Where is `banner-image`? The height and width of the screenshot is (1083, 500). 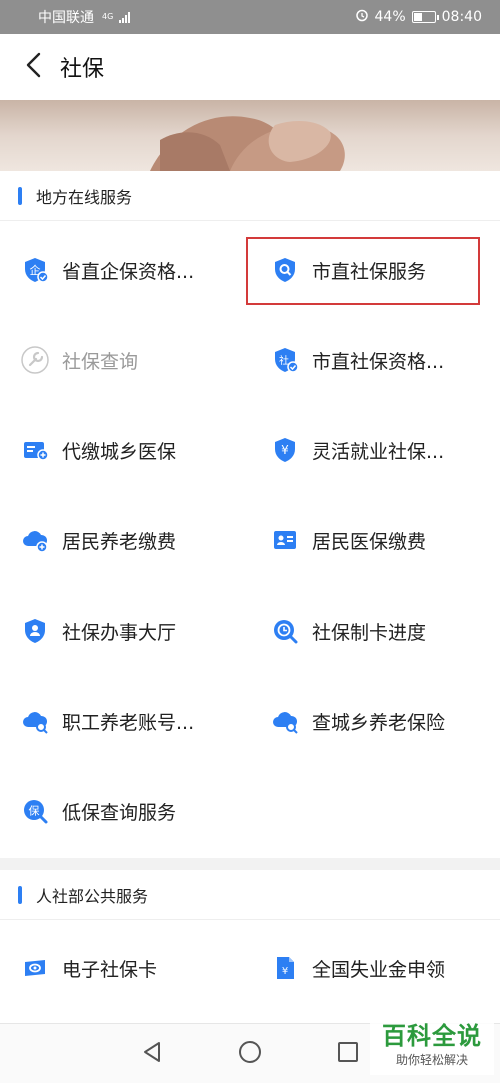
banner-image is located at coordinates (250, 135).